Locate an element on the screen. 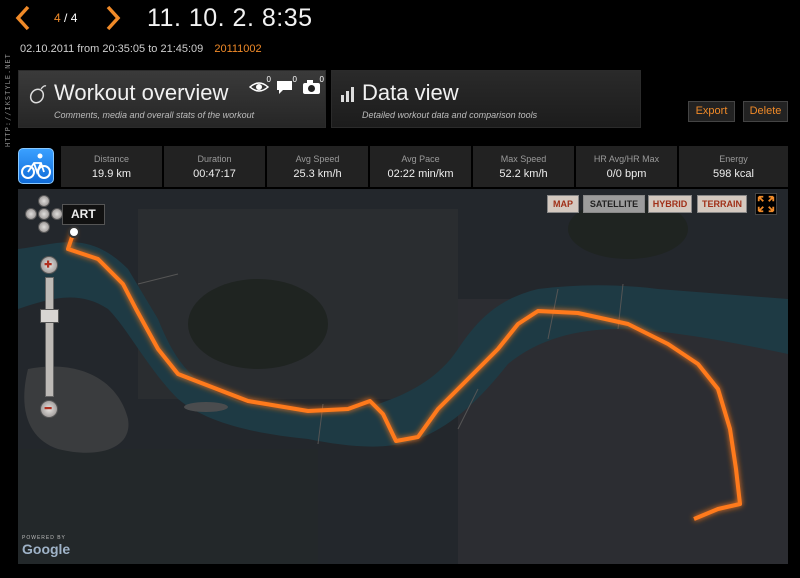 This screenshot has width=800, height=578. plus-icon is located at coordinates (48, 264).